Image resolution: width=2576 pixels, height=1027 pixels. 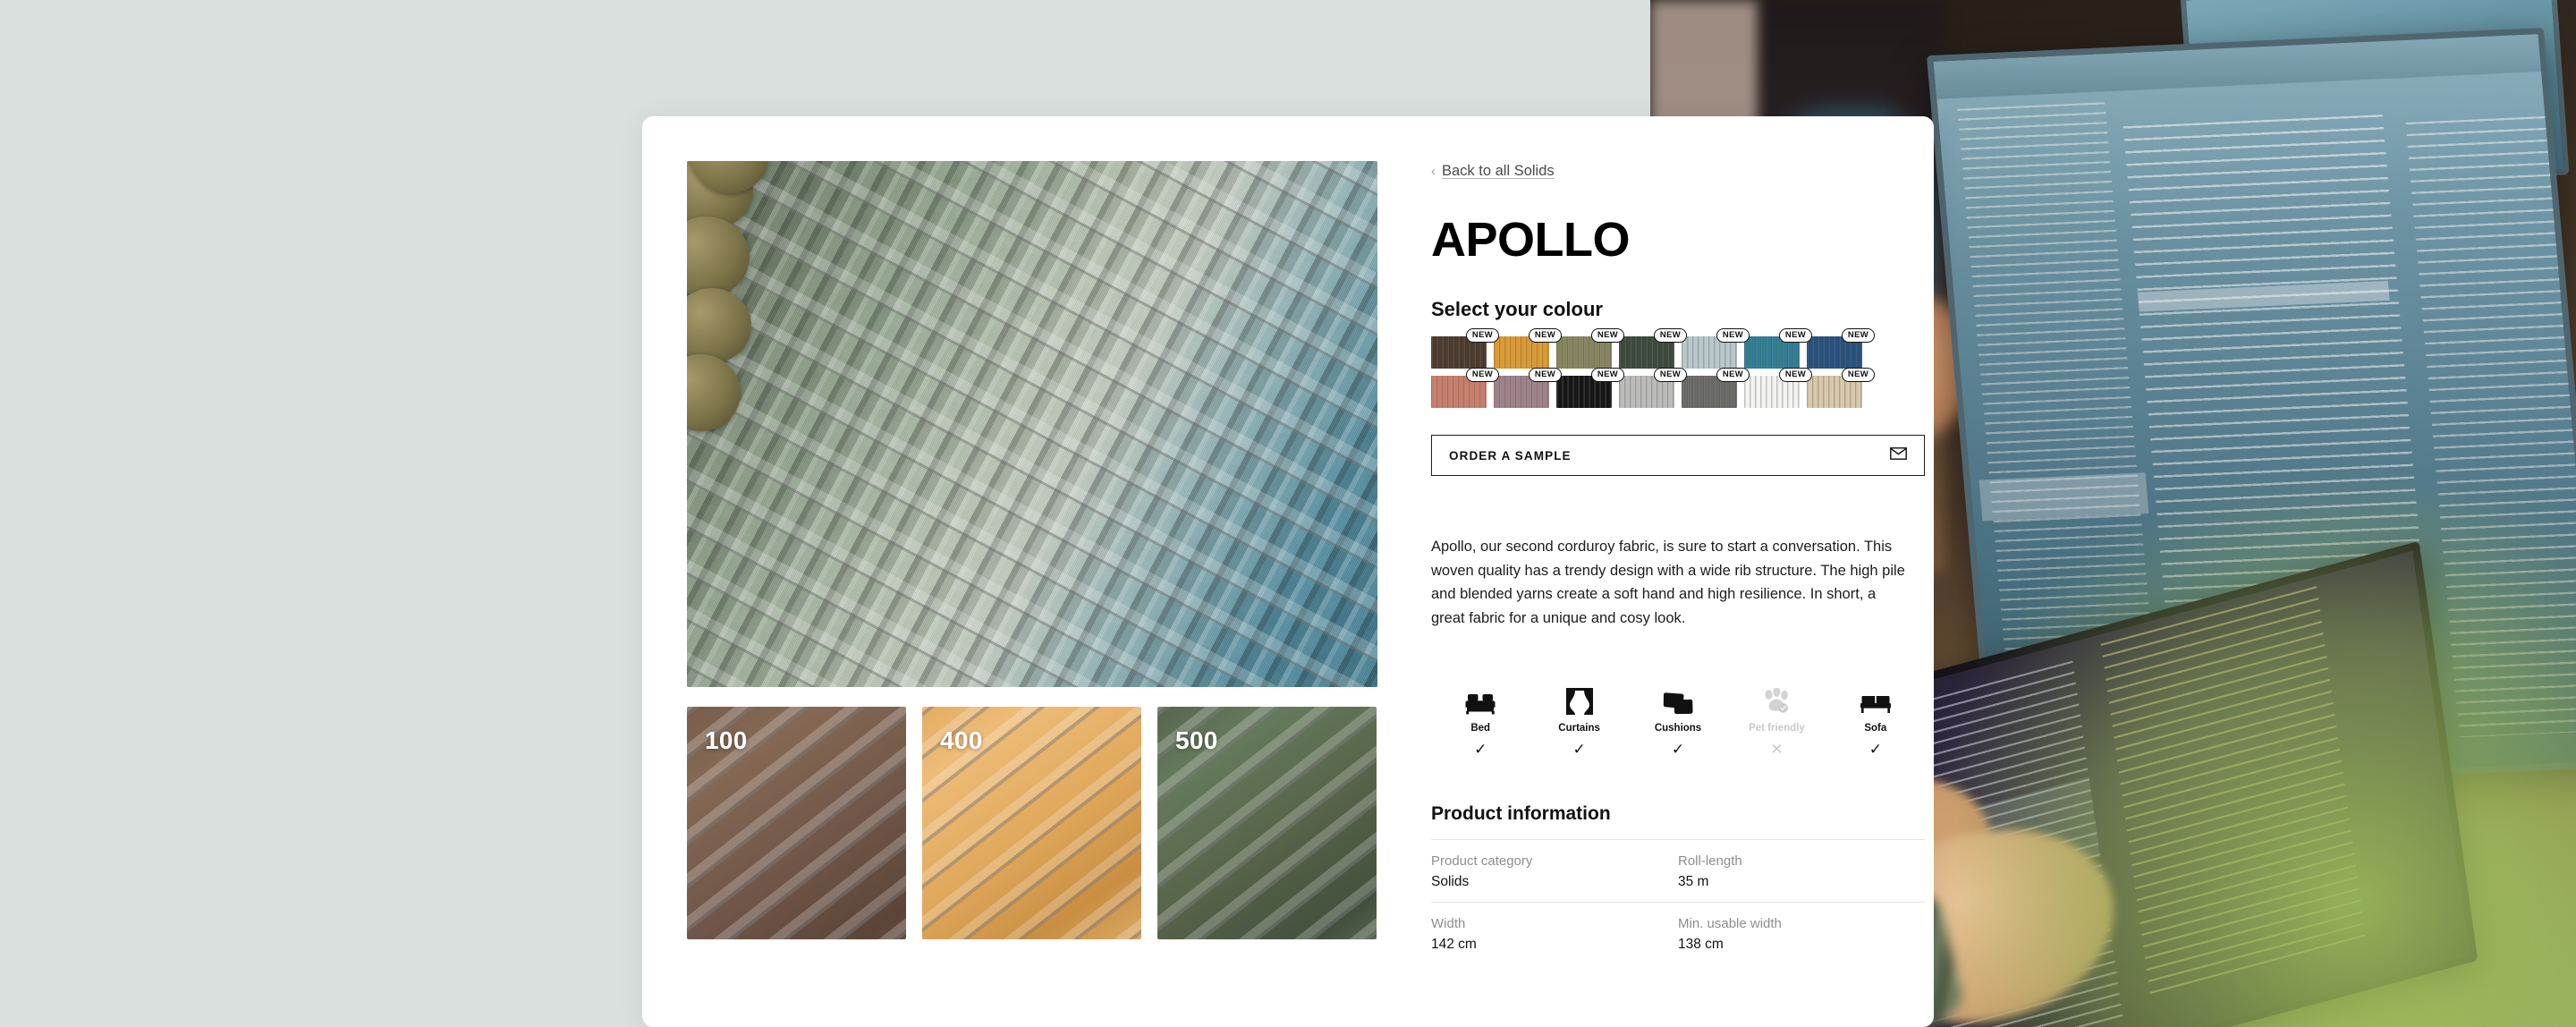 I want to click on chevron-left-icon: ‹, so click(x=1433, y=171).